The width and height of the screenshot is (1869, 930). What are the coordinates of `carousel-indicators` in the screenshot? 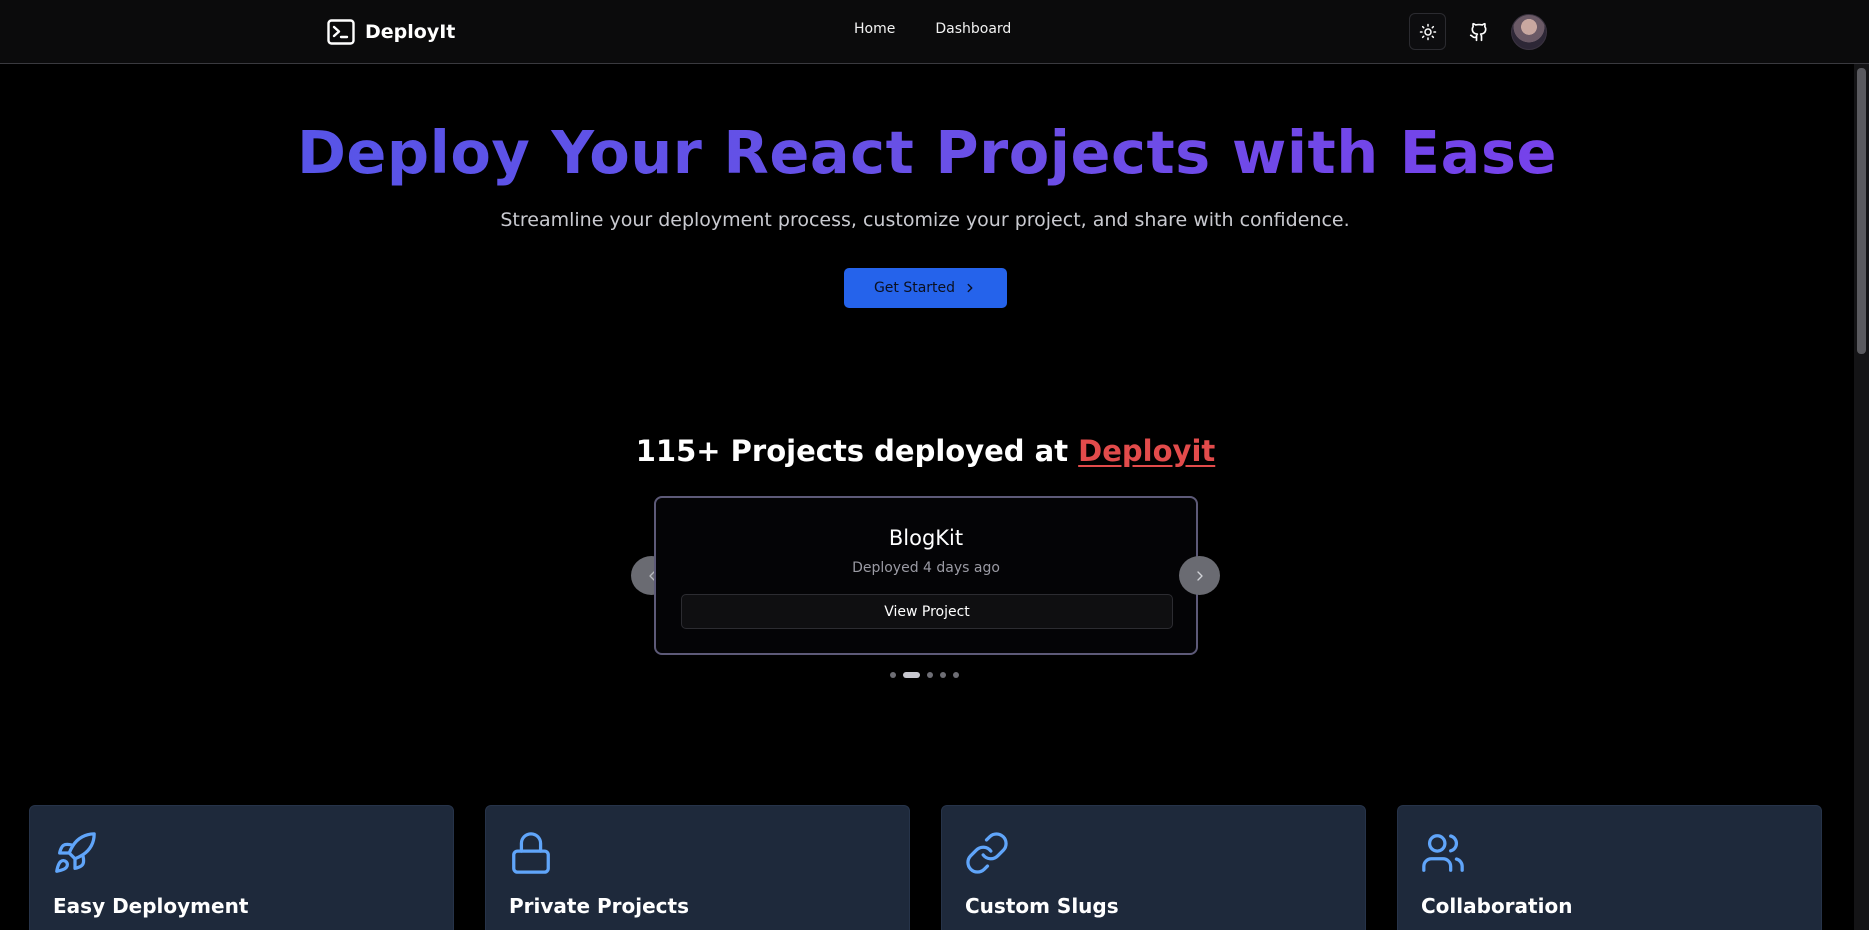 It's located at (924, 675).